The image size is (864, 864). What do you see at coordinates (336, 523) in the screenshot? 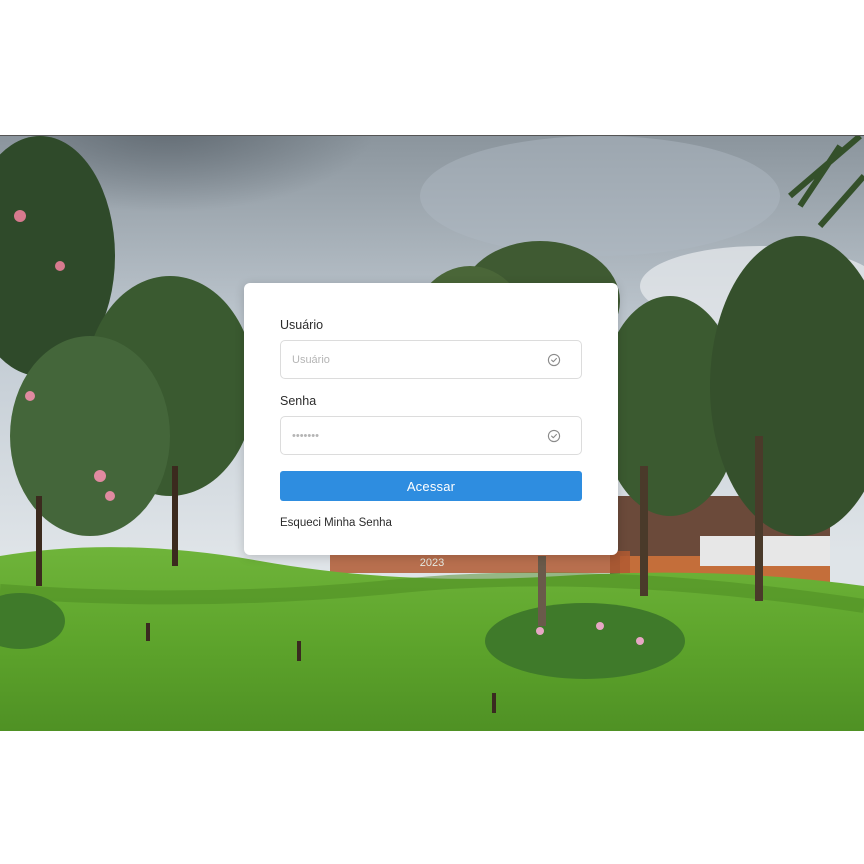
I see `forgot-password-link: Esqueci Minha Senha` at bounding box center [336, 523].